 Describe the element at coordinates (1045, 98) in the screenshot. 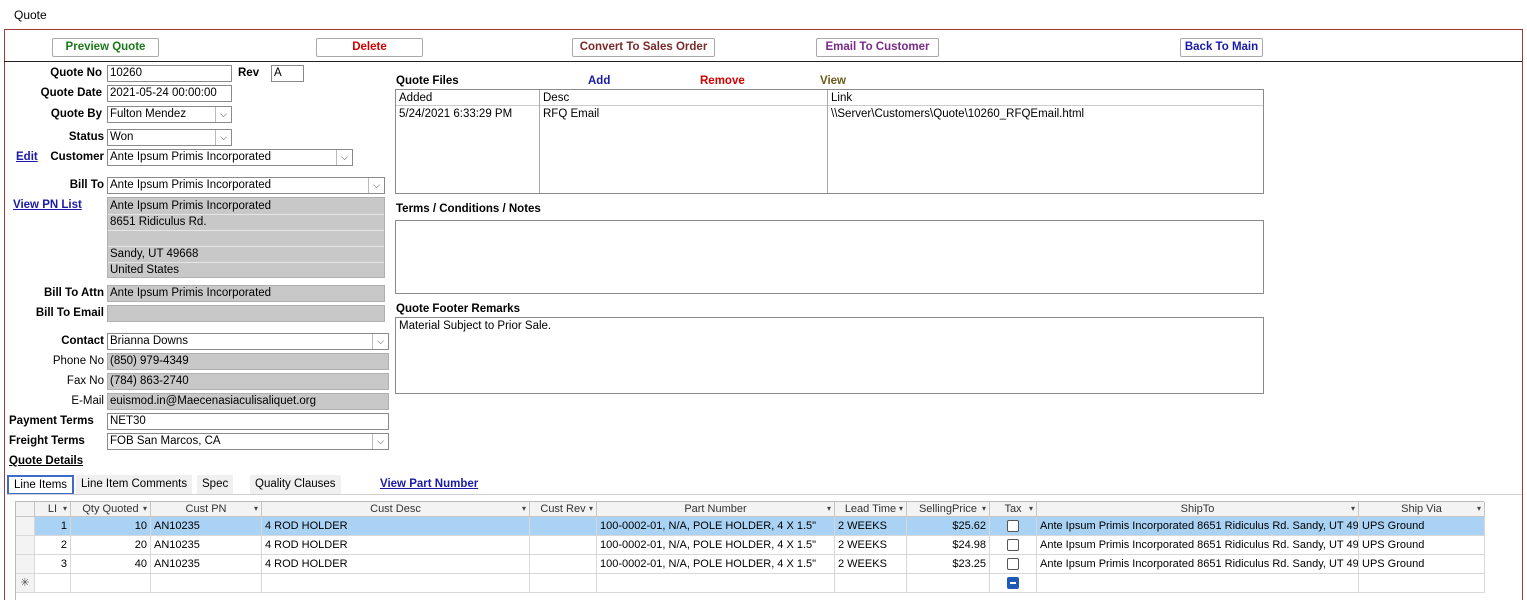

I see `column-header-link: Link` at that location.